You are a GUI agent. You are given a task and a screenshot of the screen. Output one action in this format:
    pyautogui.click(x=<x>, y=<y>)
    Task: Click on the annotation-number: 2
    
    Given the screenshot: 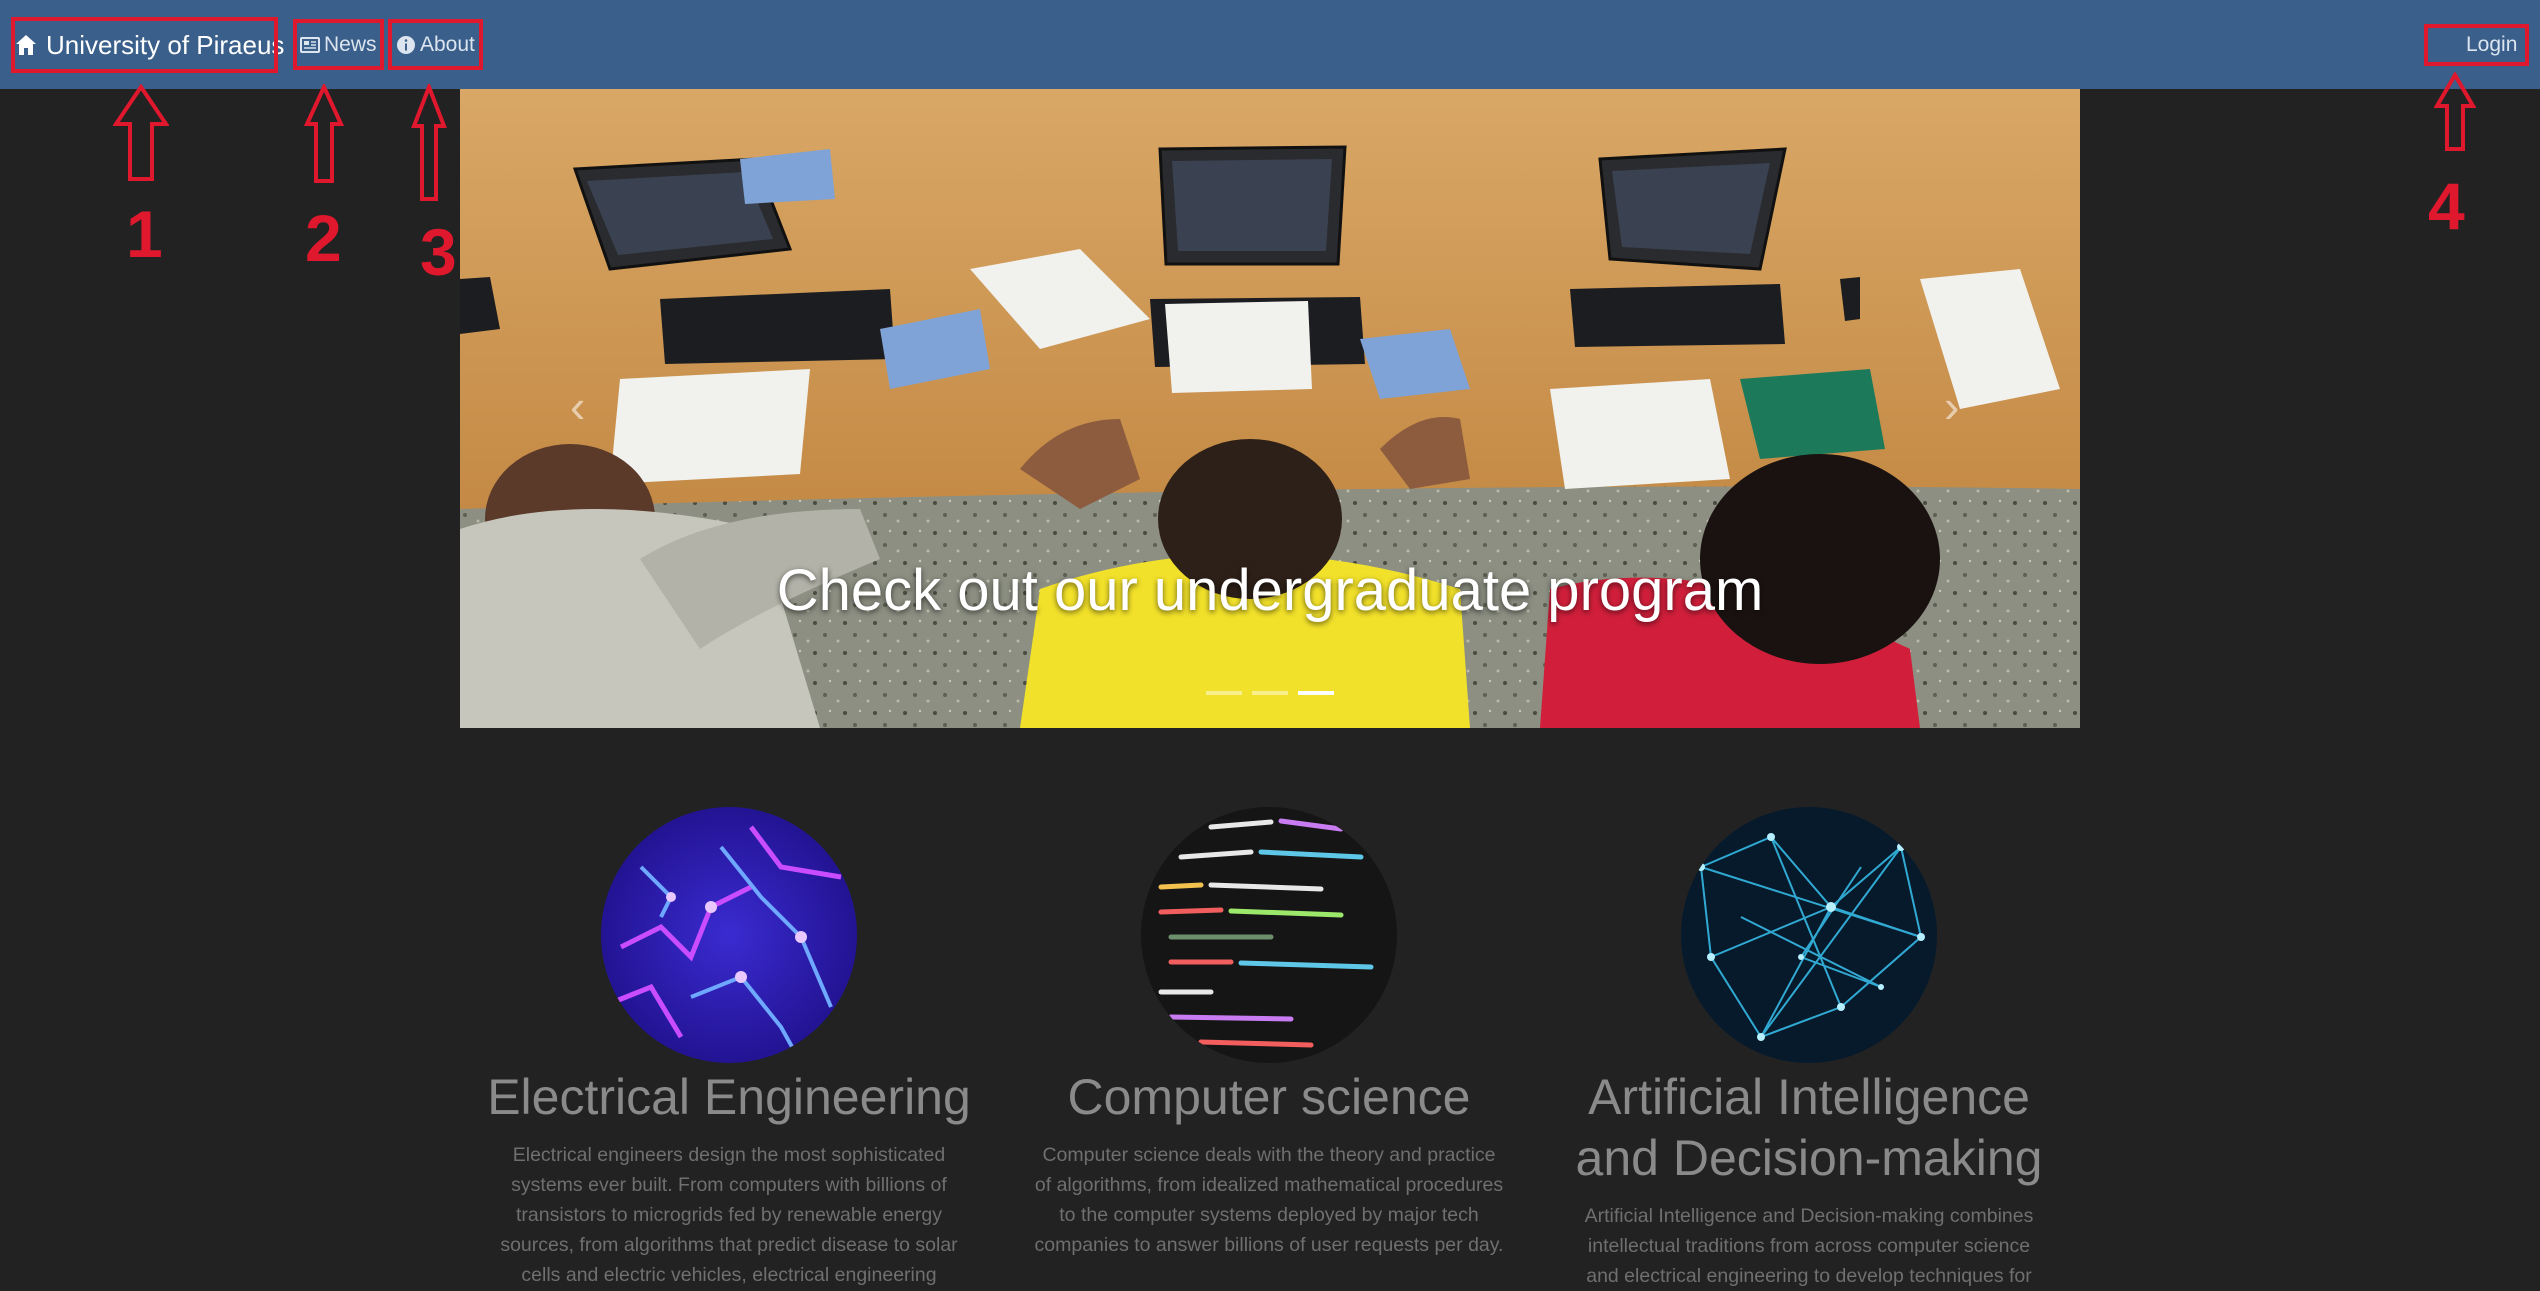 What is the action you would take?
    pyautogui.click(x=323, y=238)
    